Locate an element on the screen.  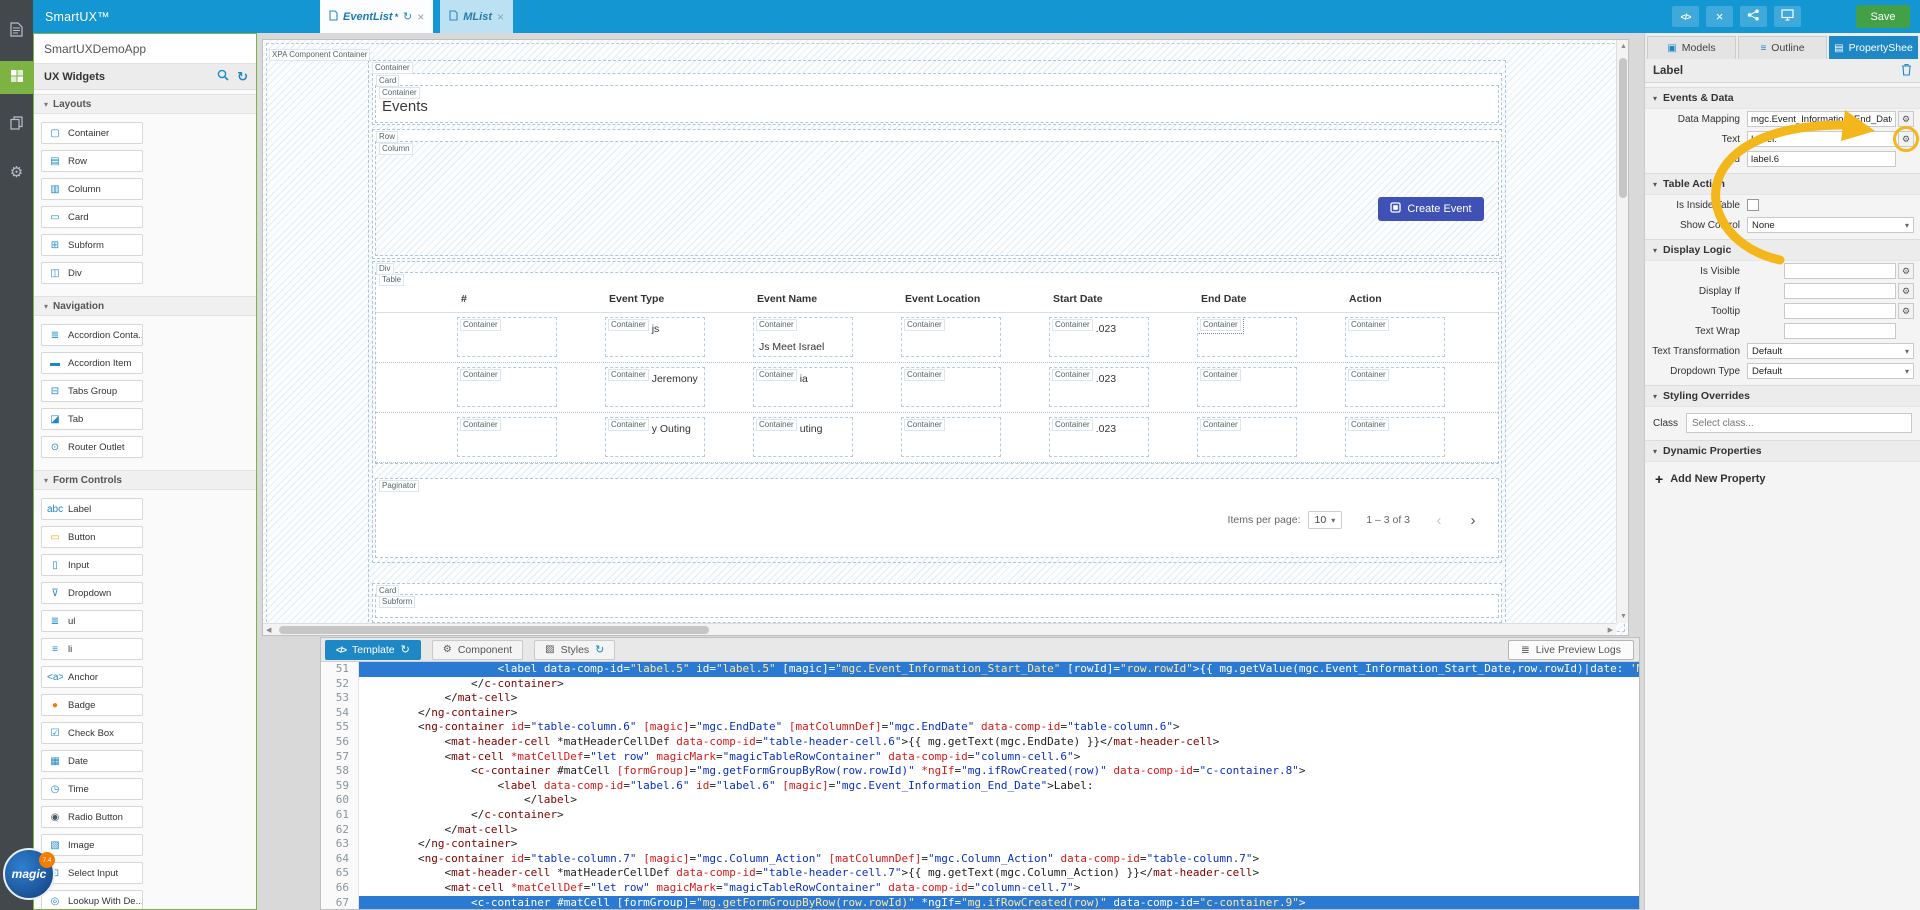
previous-page-button: ‹ is located at coordinates (1439, 520).